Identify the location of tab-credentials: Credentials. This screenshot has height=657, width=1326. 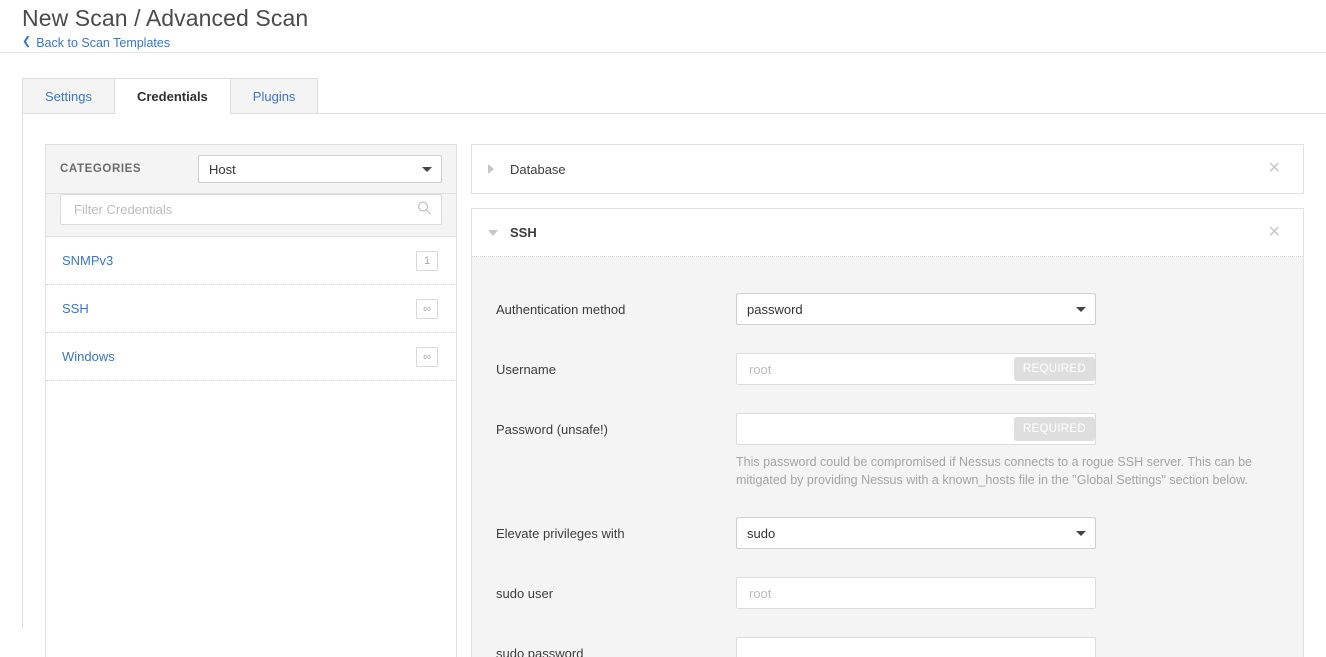
(172, 96).